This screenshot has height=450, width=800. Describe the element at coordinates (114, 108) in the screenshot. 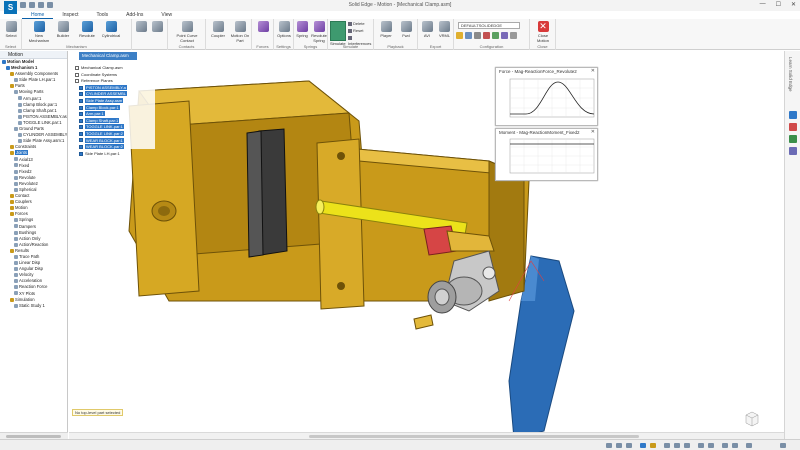

I see `pathfinder-item: Clamp Block.par:1` at that location.